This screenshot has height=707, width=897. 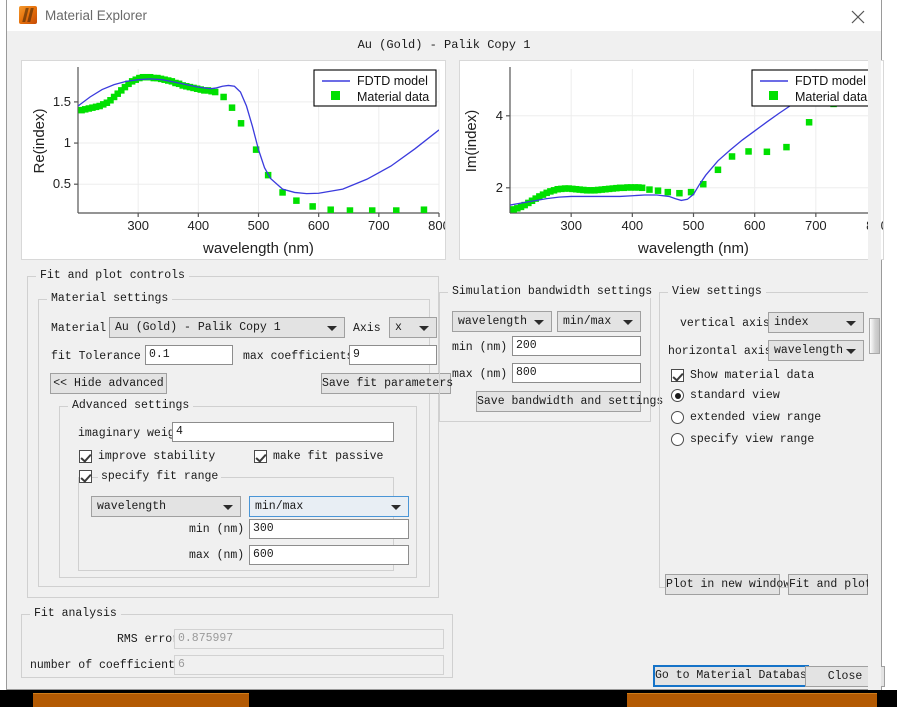 What do you see at coordinates (106, 665) in the screenshot?
I see `number-of-coefficients-label: number of coefficients` at bounding box center [106, 665].